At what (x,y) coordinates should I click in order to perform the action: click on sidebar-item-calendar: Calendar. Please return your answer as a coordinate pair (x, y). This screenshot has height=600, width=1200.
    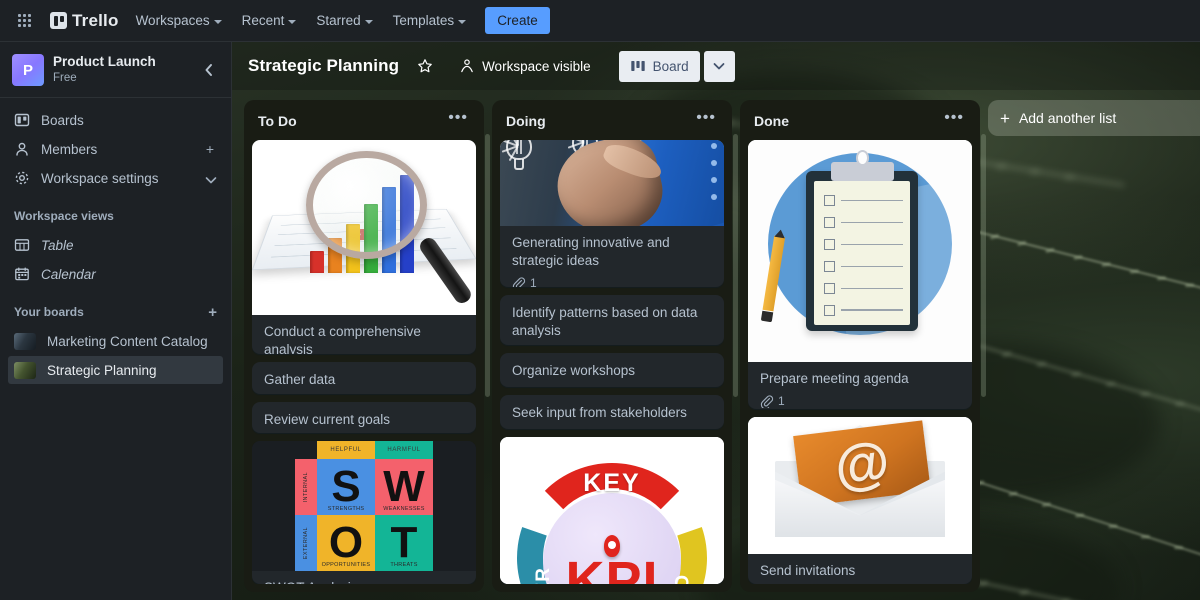
    Looking at the image, I should click on (115, 274).